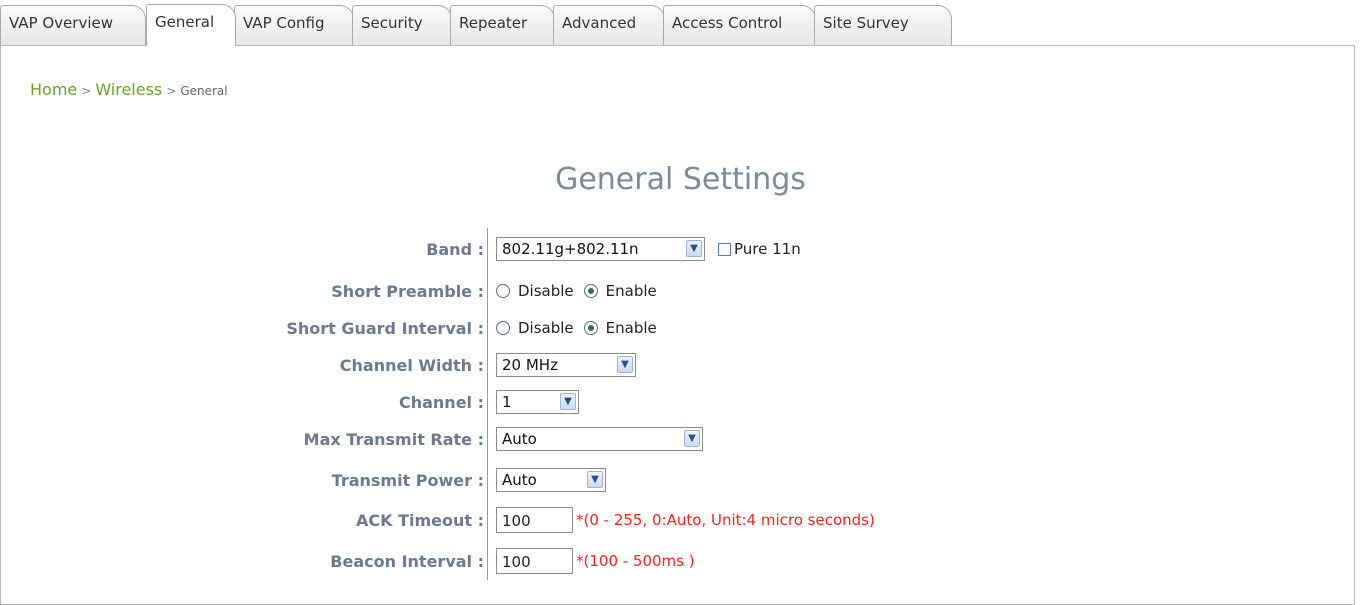  I want to click on short-guard-row: Short Guard Interval : Disable Enable, so click(680, 328).